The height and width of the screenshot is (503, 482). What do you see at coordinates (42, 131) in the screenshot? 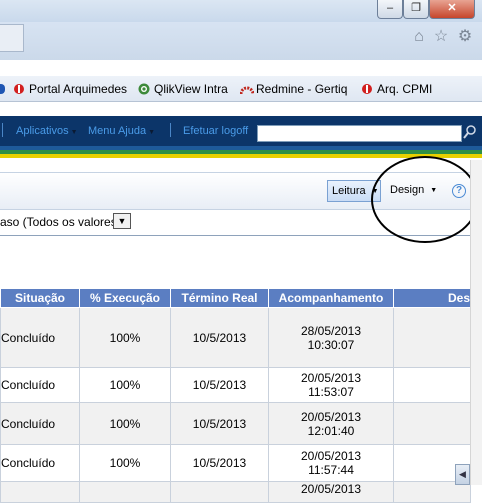
I see `nav-aplicativos-label: Aplicativos` at bounding box center [42, 131].